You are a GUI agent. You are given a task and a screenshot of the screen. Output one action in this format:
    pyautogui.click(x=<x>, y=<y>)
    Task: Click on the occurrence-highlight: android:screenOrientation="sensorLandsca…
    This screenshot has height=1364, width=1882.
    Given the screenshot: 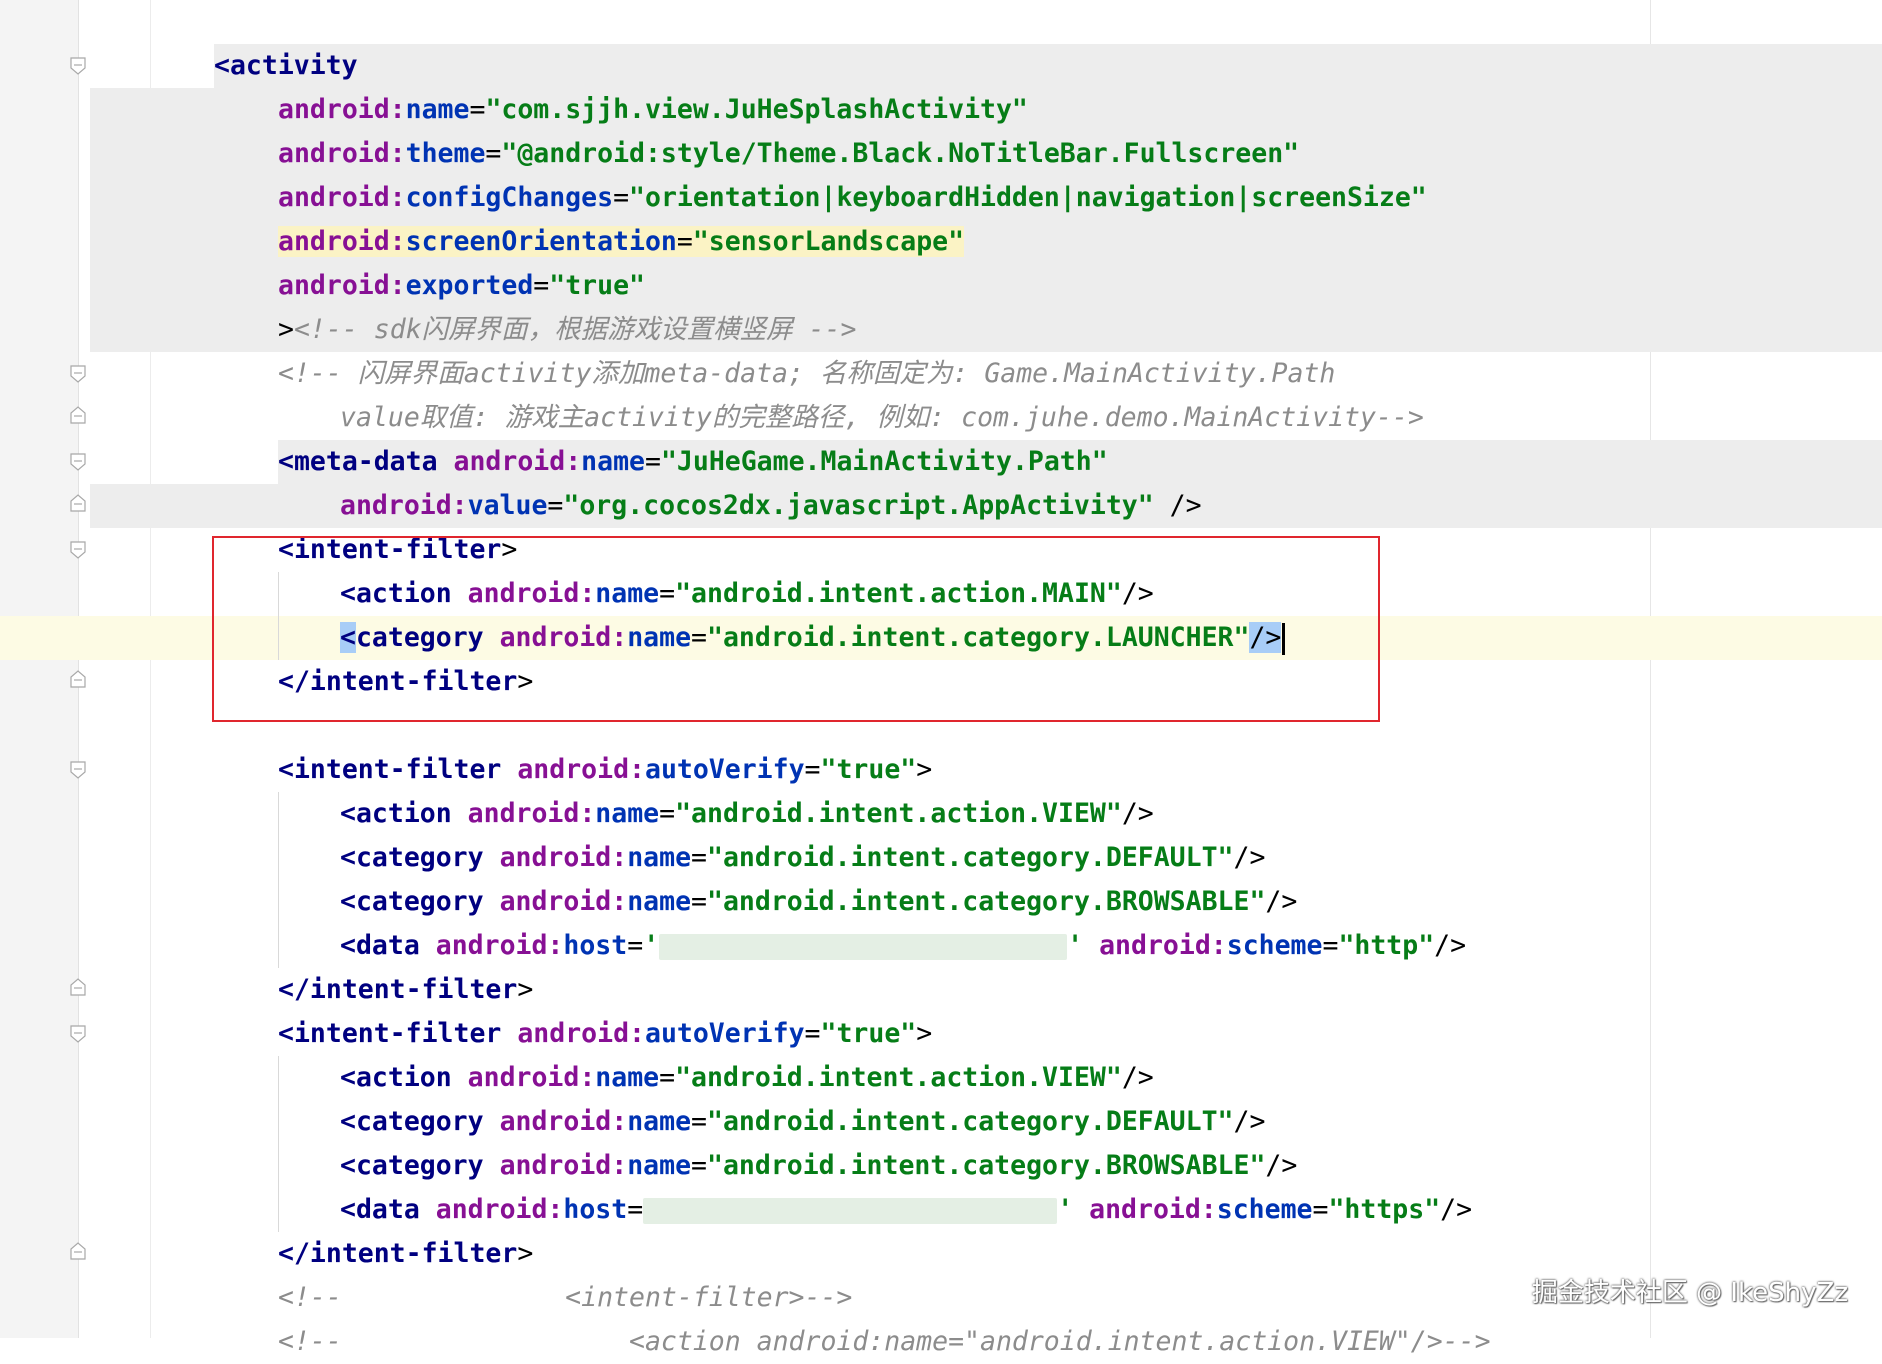 What is the action you would take?
    pyautogui.click(x=621, y=241)
    